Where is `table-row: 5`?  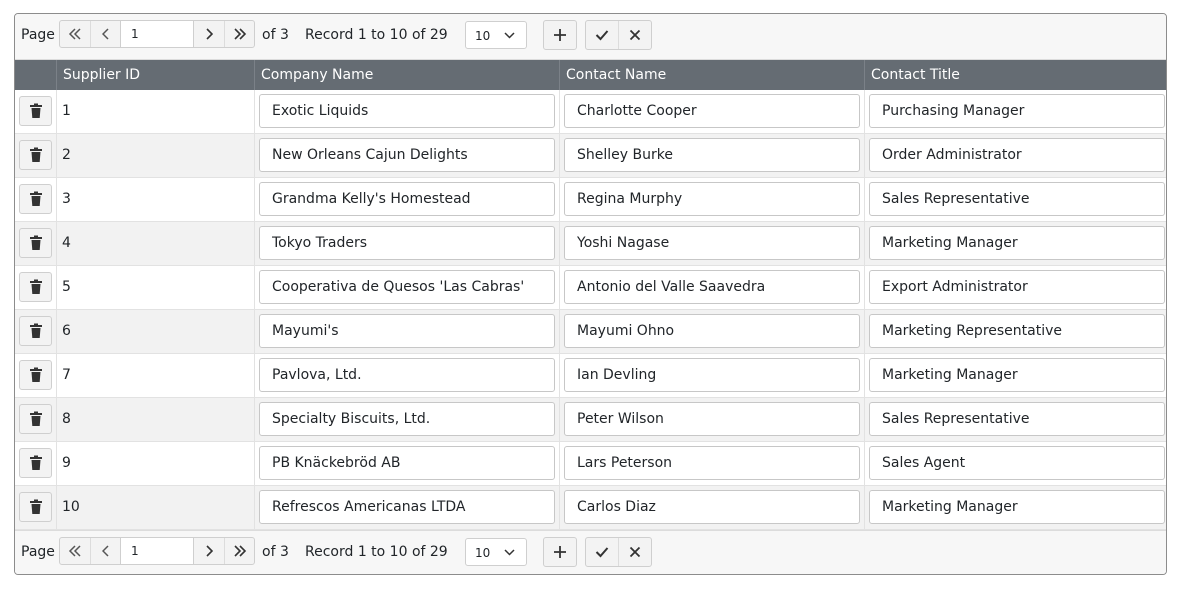
table-row: 5 is located at coordinates (590, 288).